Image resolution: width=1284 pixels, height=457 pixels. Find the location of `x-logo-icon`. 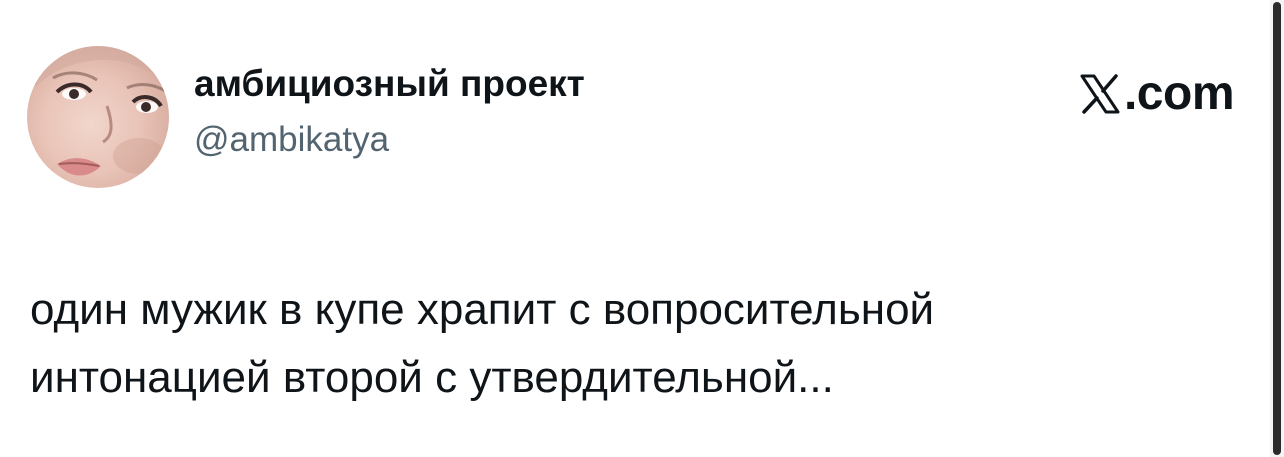

x-logo-icon is located at coordinates (1100, 94).